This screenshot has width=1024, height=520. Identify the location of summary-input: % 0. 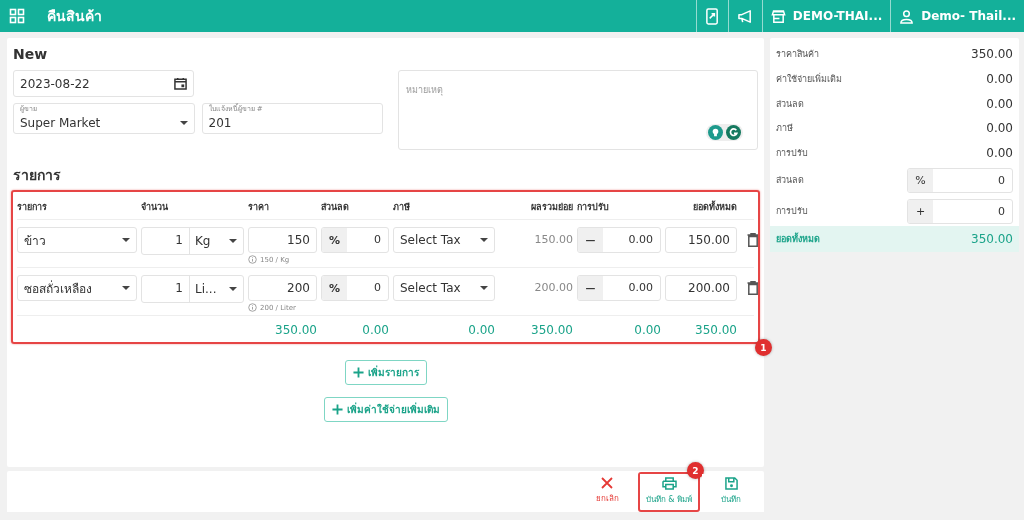
(960, 180).